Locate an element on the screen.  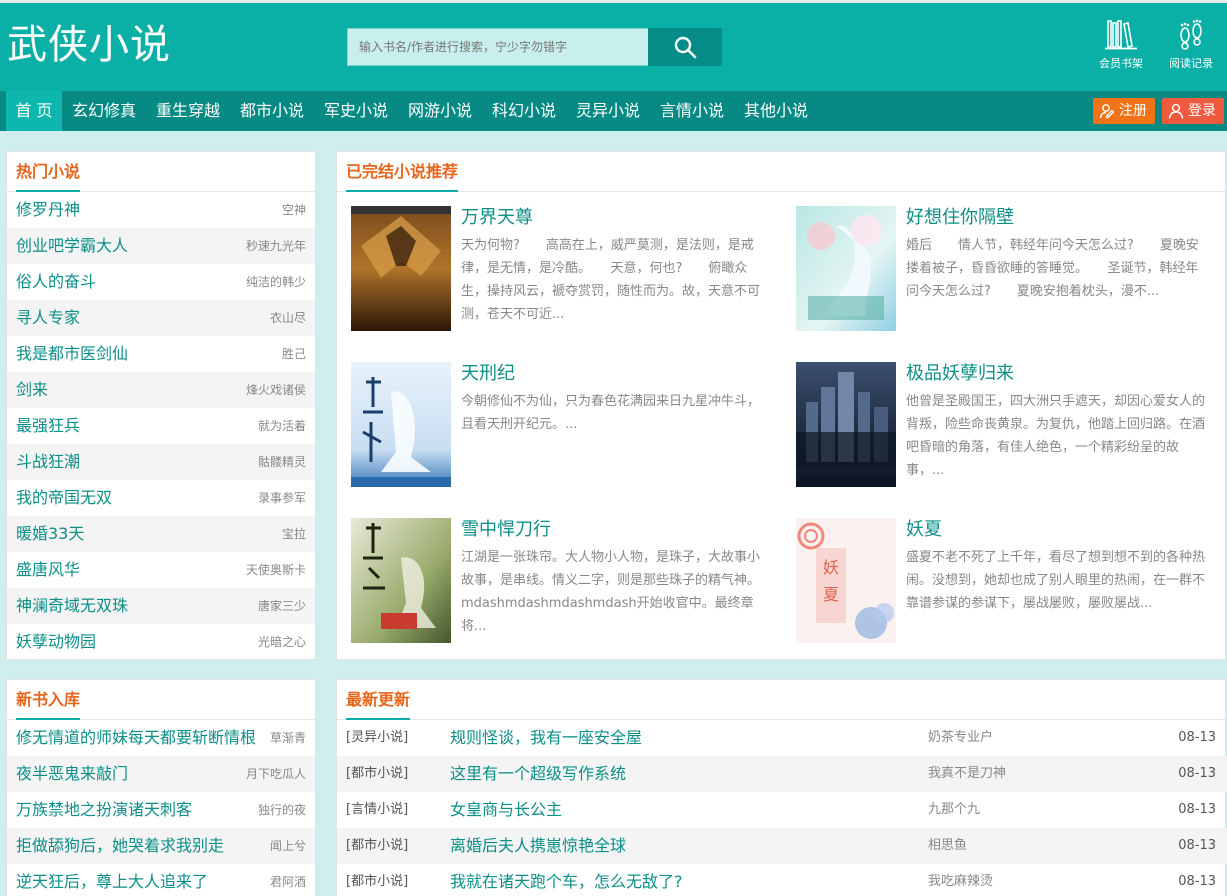
novel-title-link: 这里有一个超级写作系统 is located at coordinates (538, 774).